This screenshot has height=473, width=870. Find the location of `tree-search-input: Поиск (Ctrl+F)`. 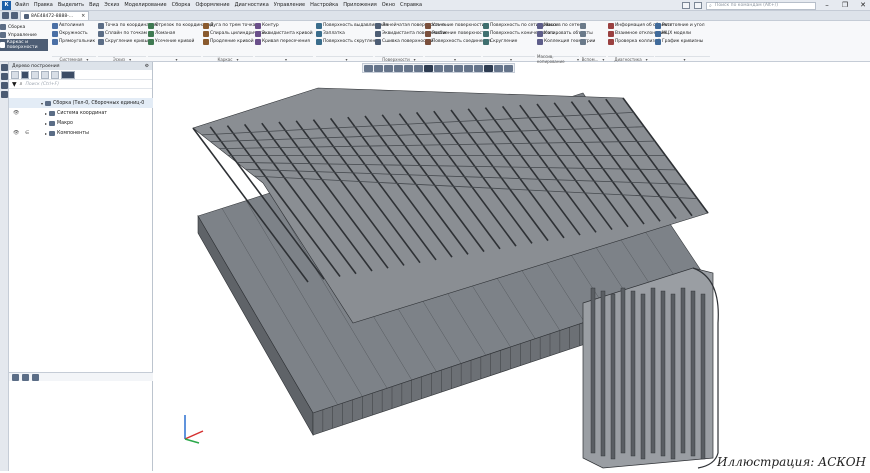

tree-search-input: Поиск (Ctrl+F) is located at coordinates (42, 84).